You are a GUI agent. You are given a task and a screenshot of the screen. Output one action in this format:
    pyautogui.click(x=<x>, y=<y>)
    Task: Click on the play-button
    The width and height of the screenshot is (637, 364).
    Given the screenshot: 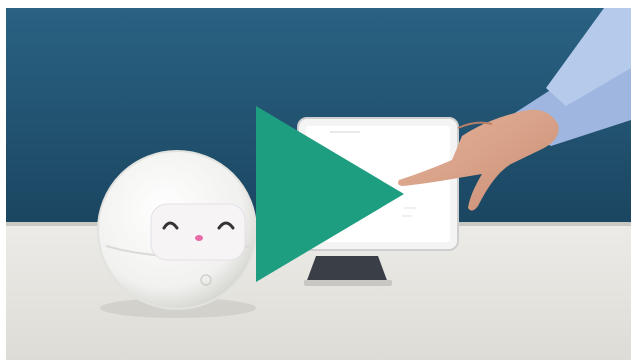 What is the action you would take?
    pyautogui.click(x=330, y=194)
    